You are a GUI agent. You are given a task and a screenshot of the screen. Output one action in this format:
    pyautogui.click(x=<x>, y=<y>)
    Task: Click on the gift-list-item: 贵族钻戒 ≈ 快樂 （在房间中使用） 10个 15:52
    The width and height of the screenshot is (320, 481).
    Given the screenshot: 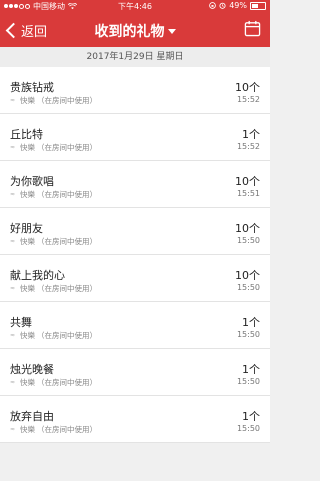 What is the action you would take?
    pyautogui.click(x=135, y=90)
    